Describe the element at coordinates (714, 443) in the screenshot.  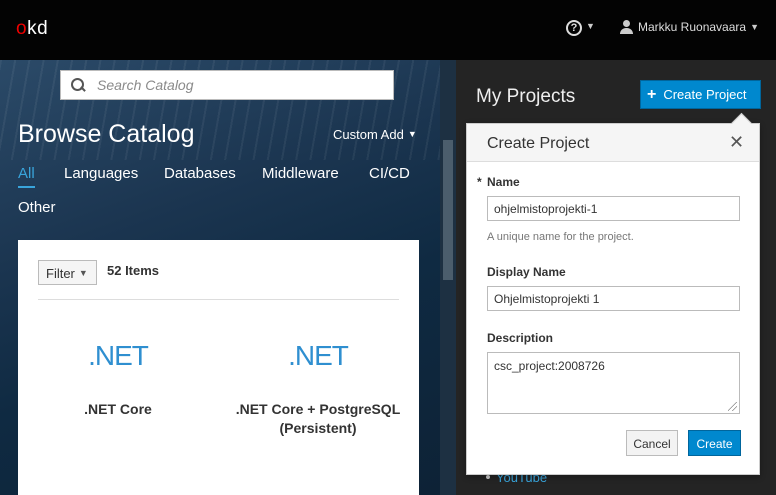
I see `create-button: Create` at that location.